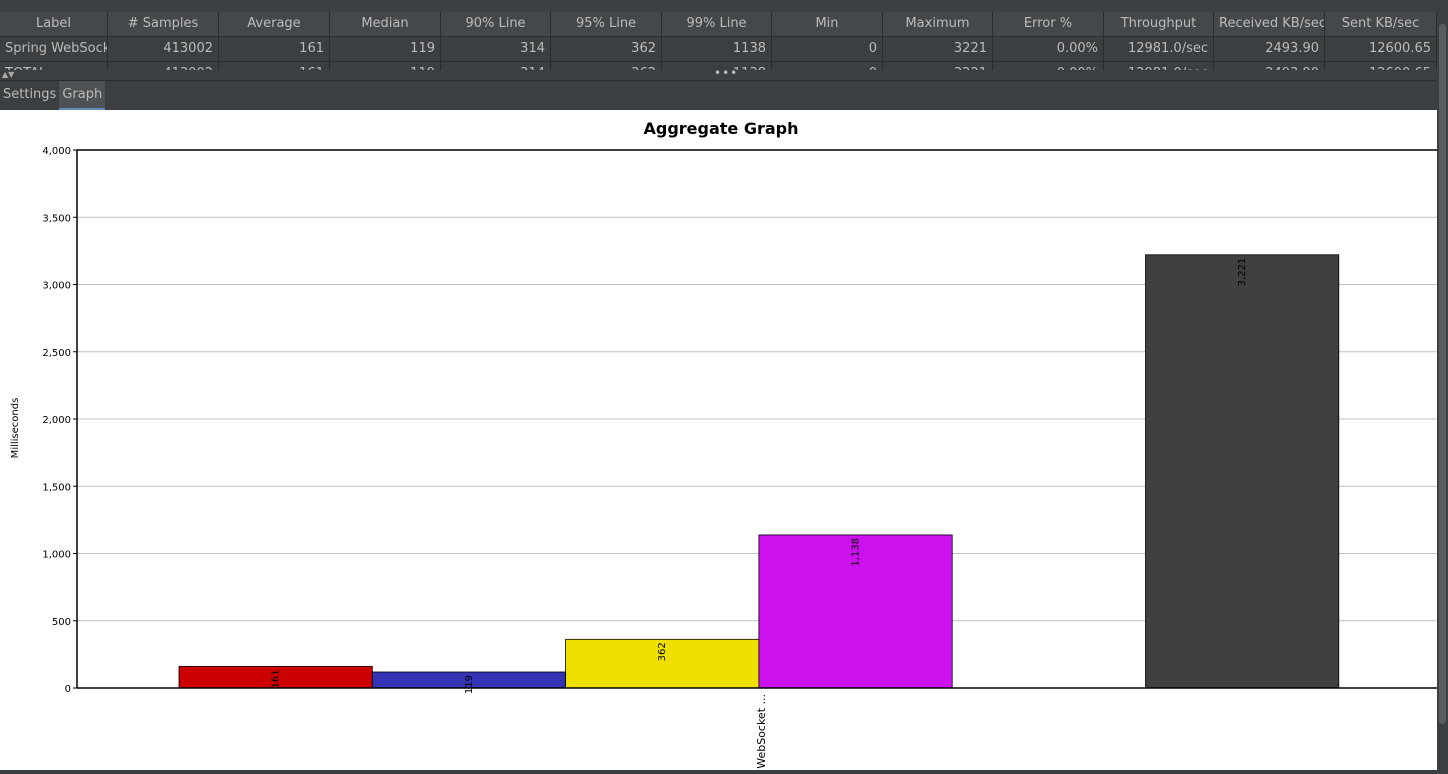 Image resolution: width=1448 pixels, height=774 pixels. I want to click on bar-value-label: 161, so click(276, 678).